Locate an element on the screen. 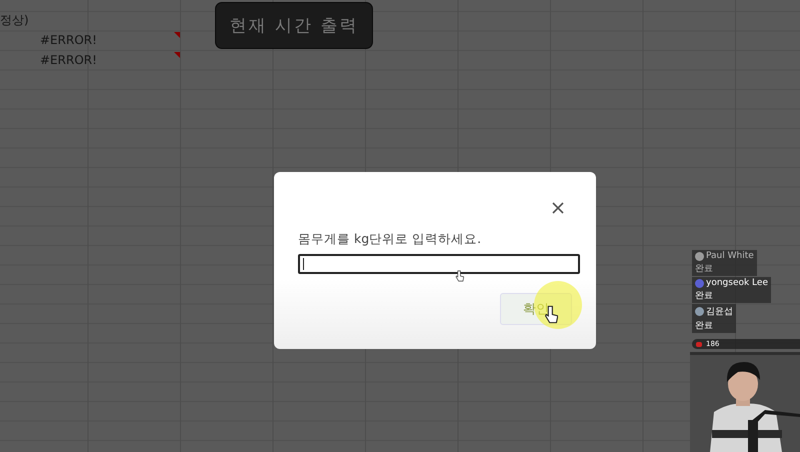 The width and height of the screenshot is (800, 452). pointer-hand-icon is located at coordinates (459, 276).